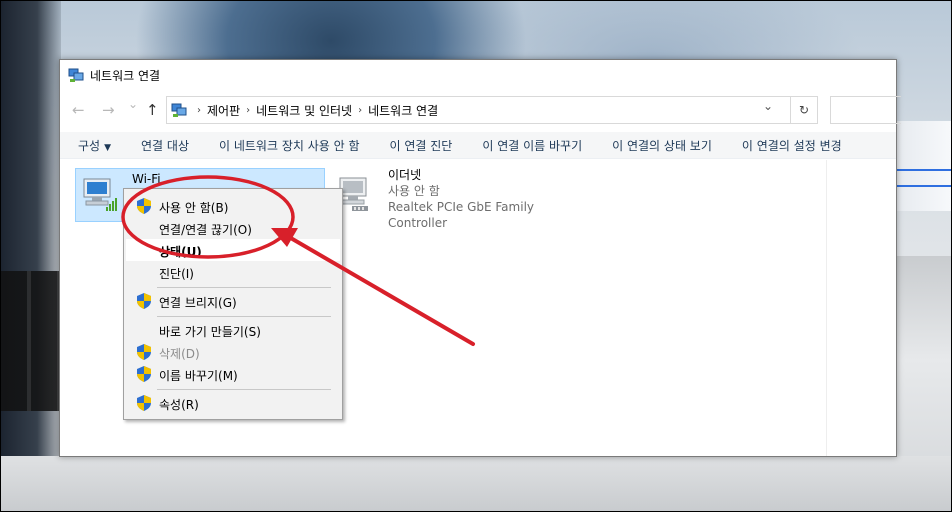 This screenshot has height=512, width=952. Describe the element at coordinates (792, 145) in the screenshot. I see `change-settings-button: 이 연결의 설정 변경` at that location.